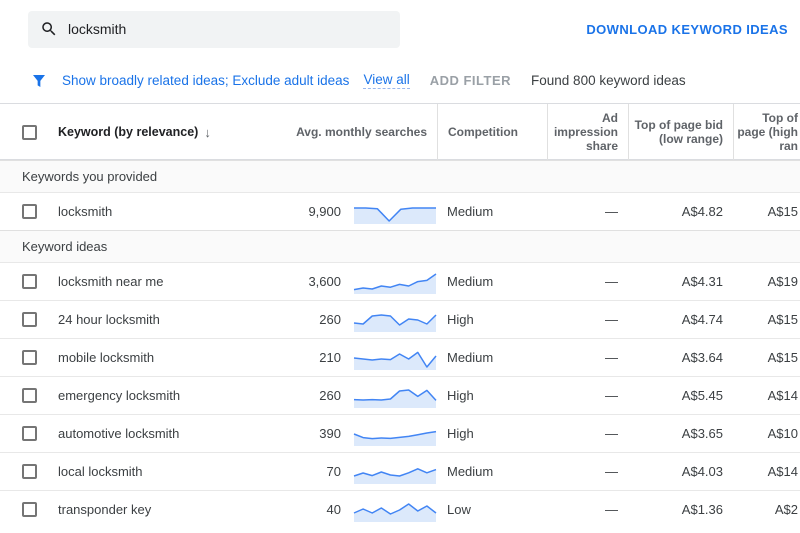 This screenshot has height=533, width=800. Describe the element at coordinates (128, 132) in the screenshot. I see `keyword-column-label: Keyword (by relevance)` at that location.